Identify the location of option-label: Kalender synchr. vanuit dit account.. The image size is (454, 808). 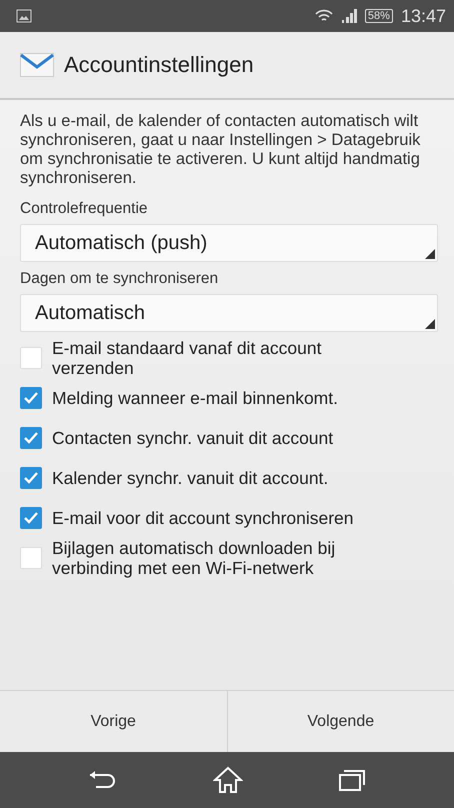
(190, 478).